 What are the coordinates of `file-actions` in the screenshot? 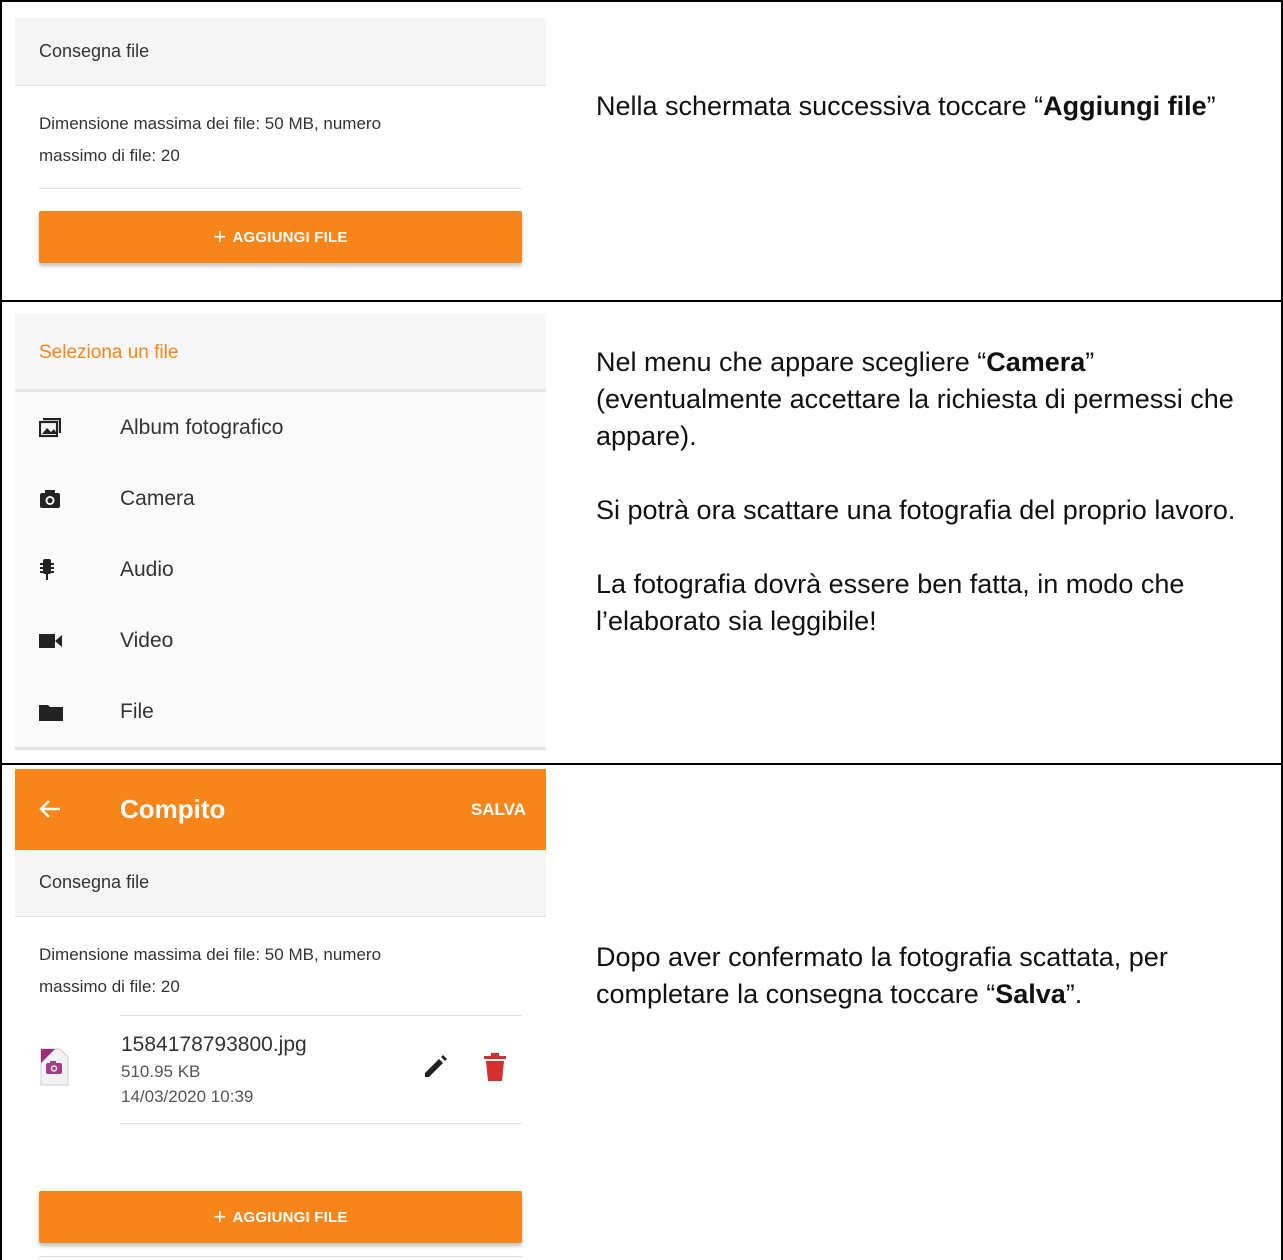 It's located at (484, 1069).